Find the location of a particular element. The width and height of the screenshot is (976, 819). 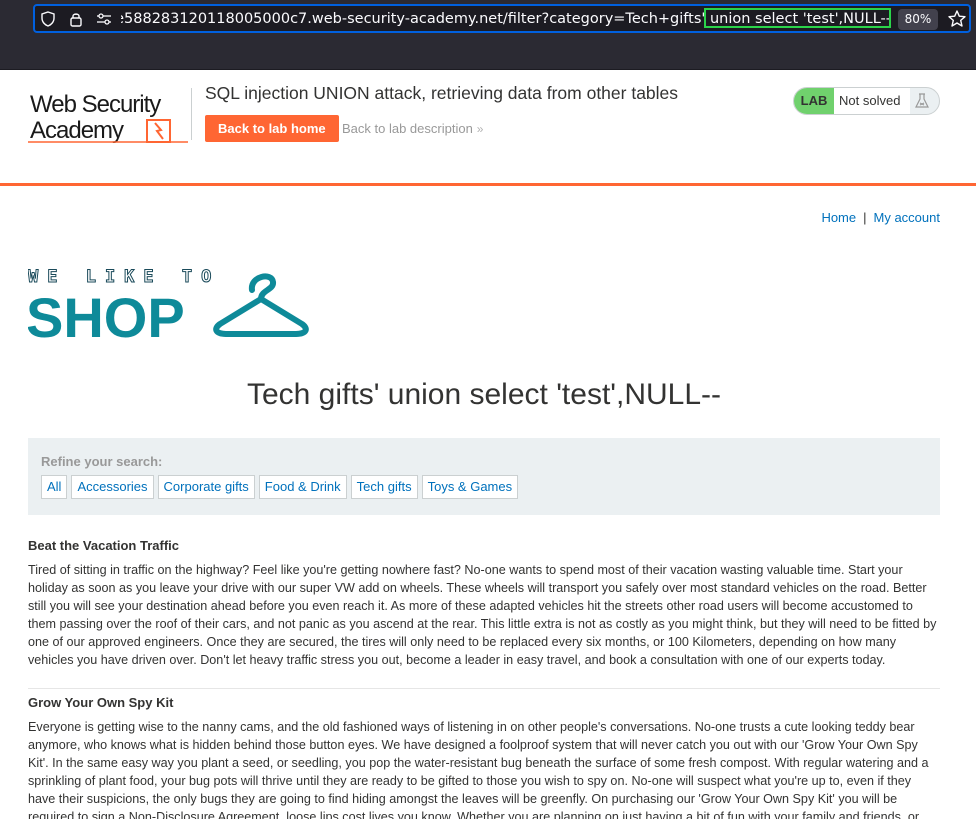

chevron-right-icon: » is located at coordinates (480, 129).